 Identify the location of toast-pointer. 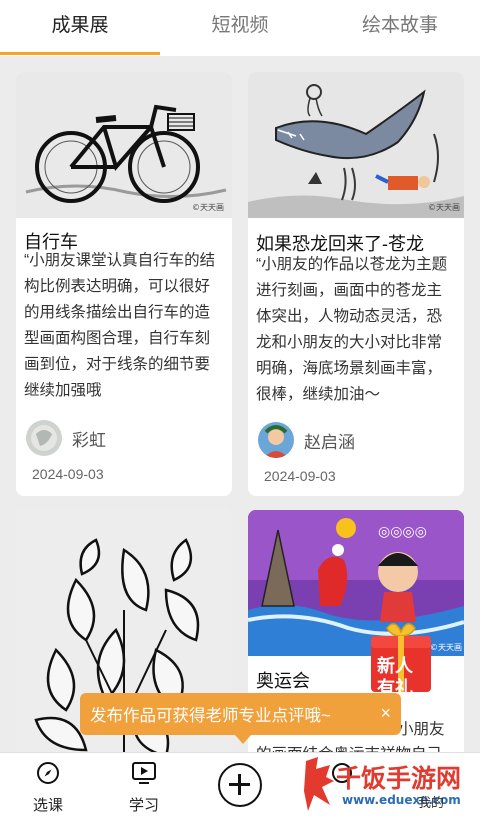
(243, 739).